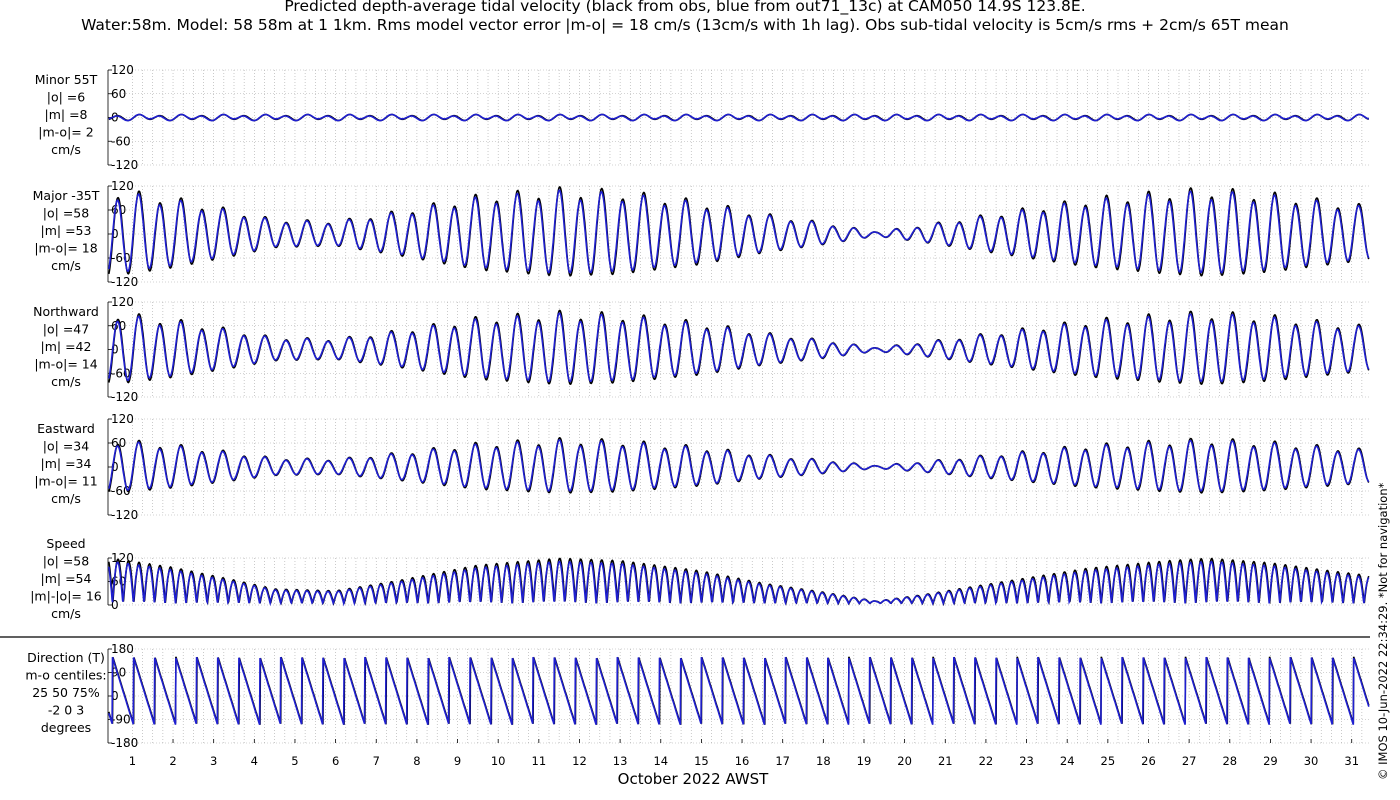 This screenshot has height=800, width=1400. Describe the element at coordinates (66, 79) in the screenshot. I see `panel-label-minor: Minor 55T` at that location.